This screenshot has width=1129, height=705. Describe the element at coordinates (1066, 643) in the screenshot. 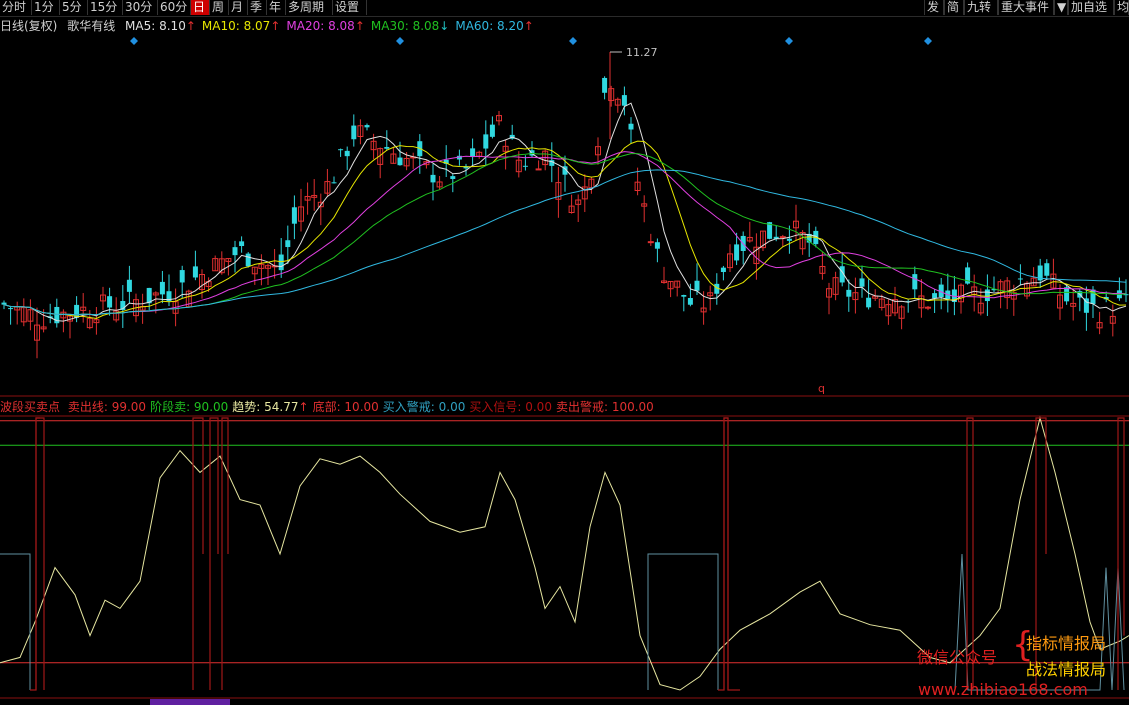

I see `watermark-line1: 指标情报局` at that location.